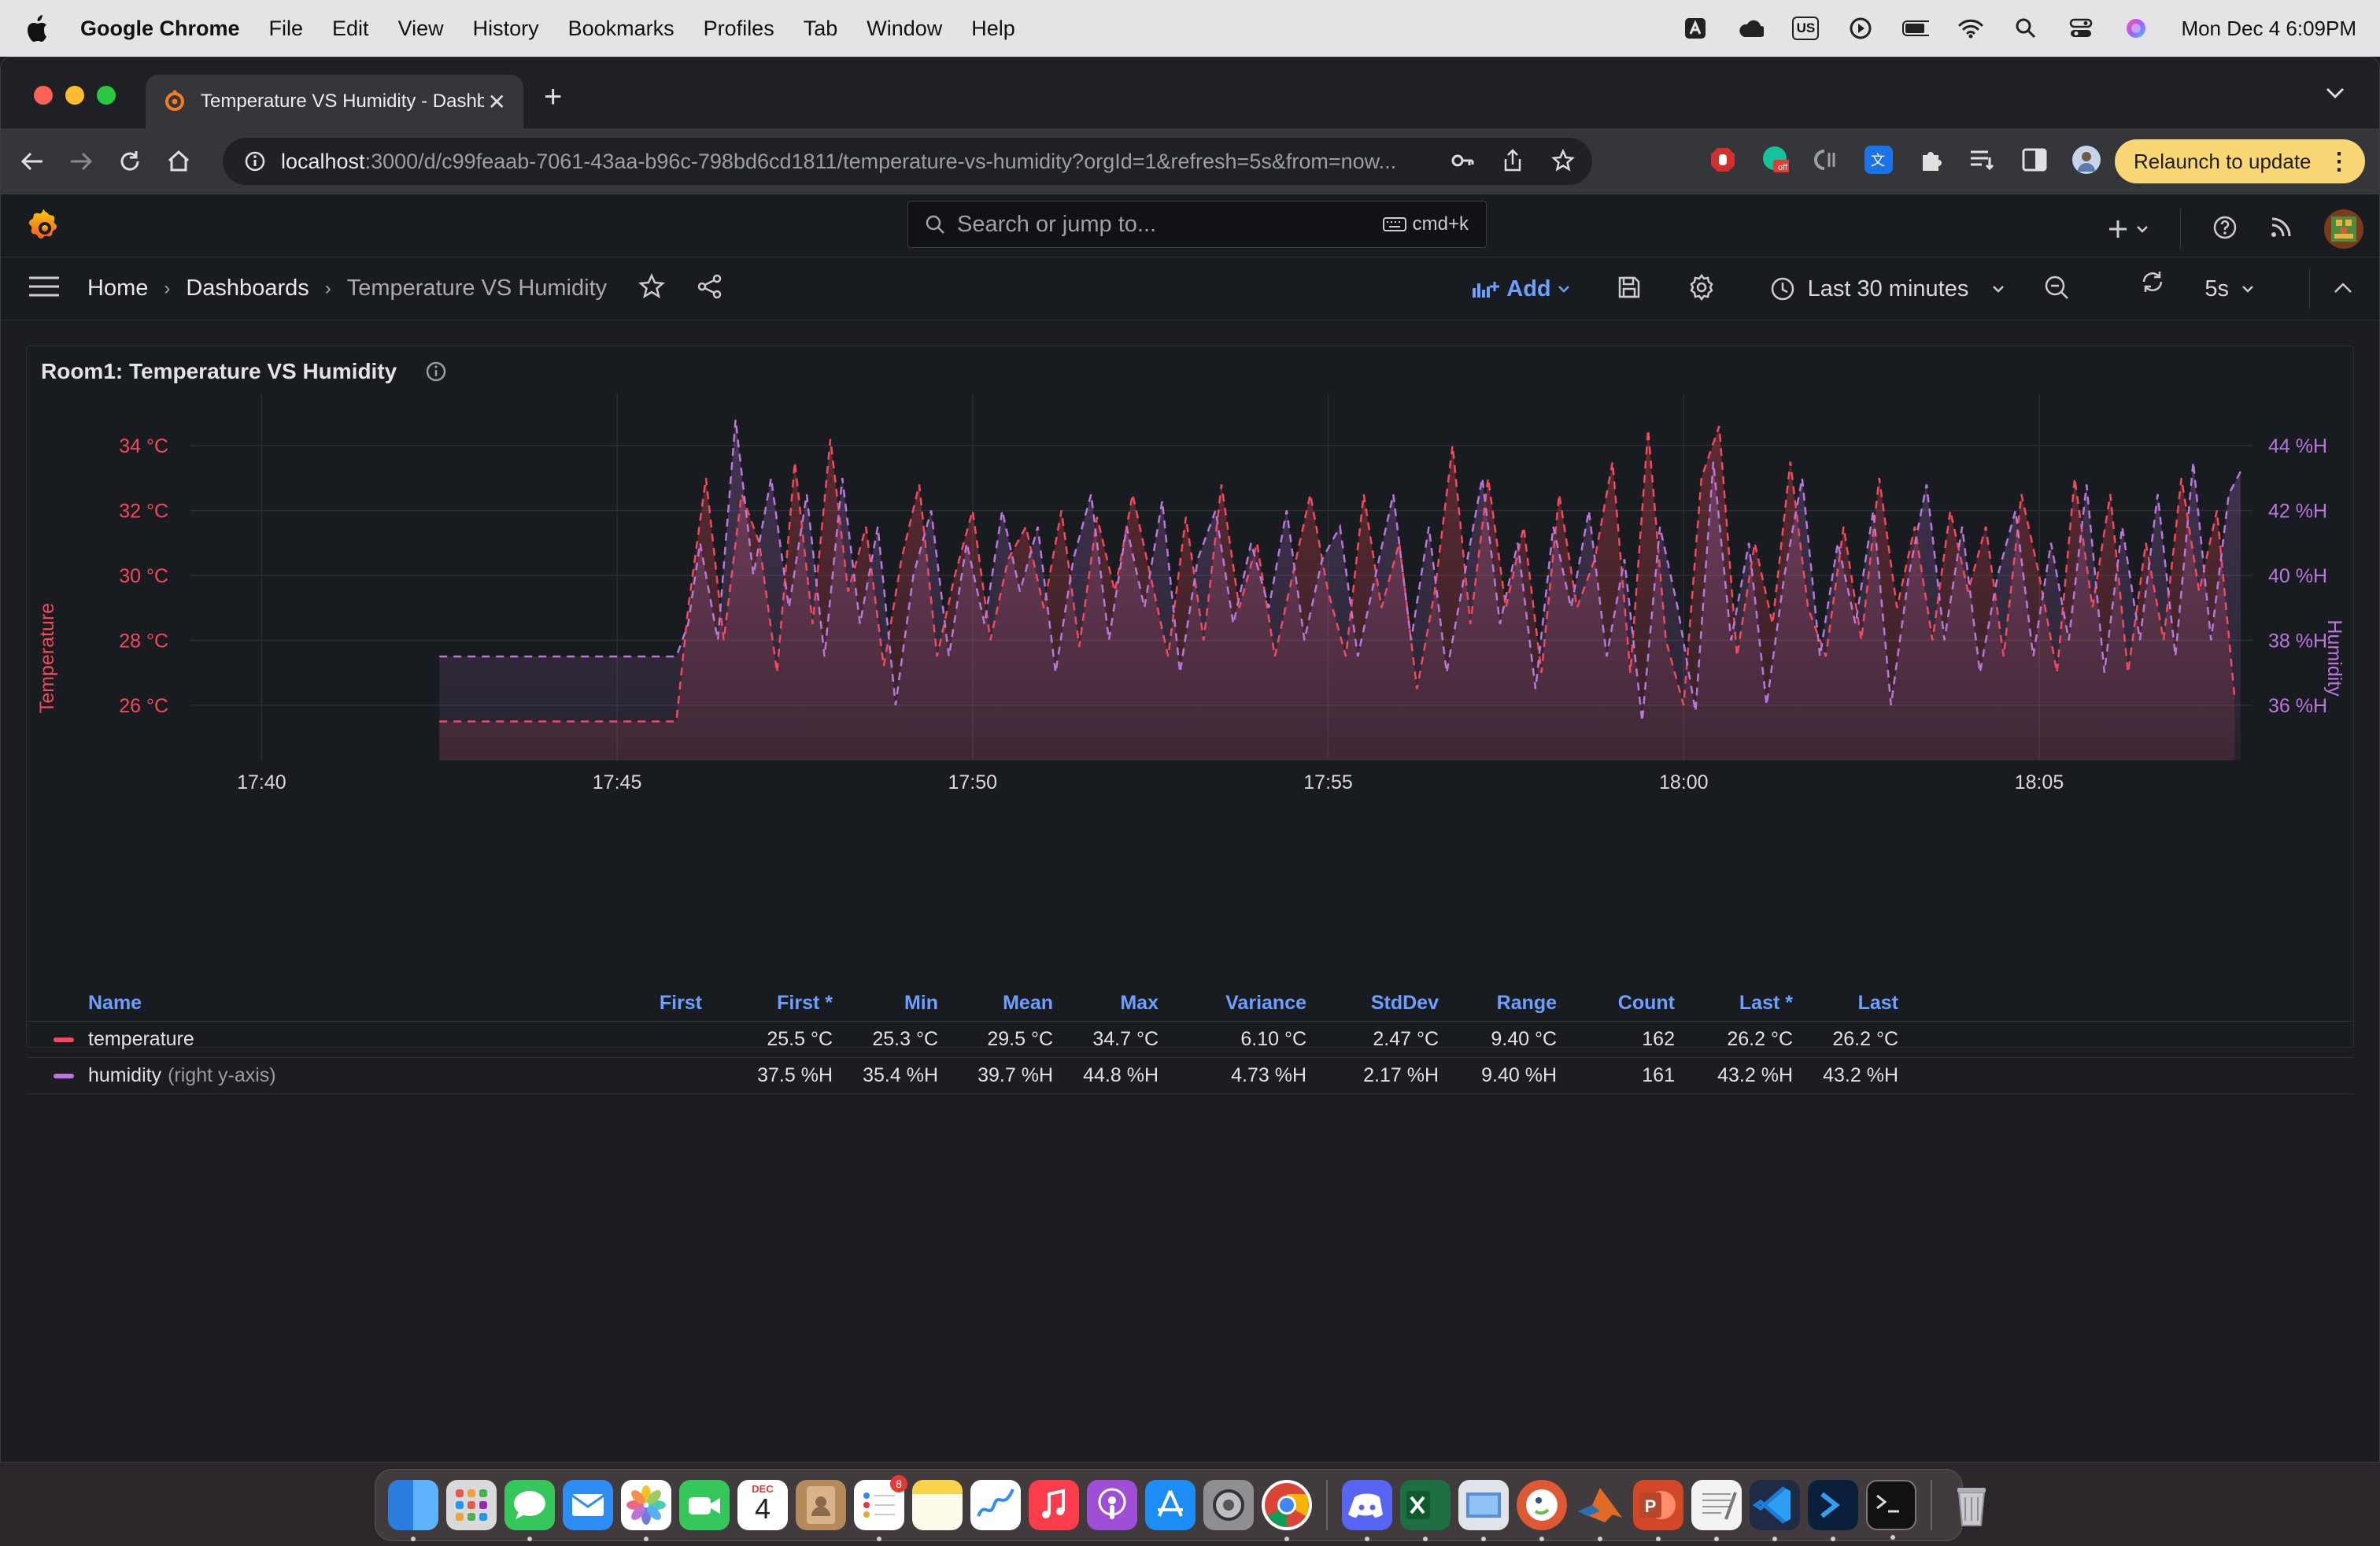  I want to click on legend-col-range: Range, so click(1498, 1004).